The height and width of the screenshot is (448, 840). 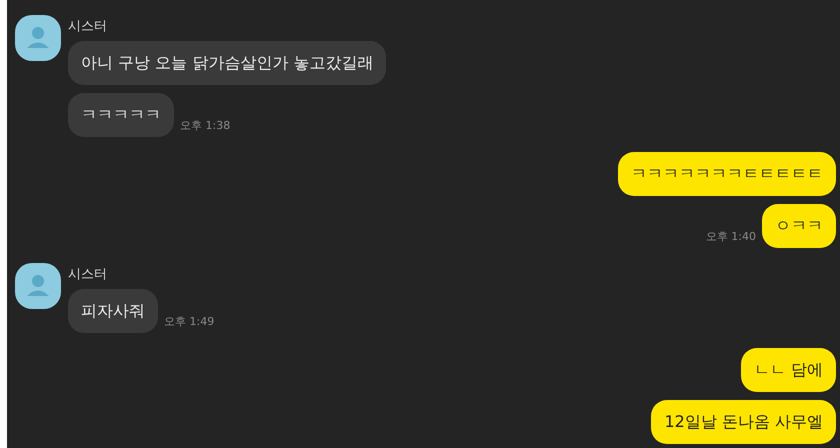 I want to click on message-bubble: ㄴㄴ 담에, so click(x=788, y=370).